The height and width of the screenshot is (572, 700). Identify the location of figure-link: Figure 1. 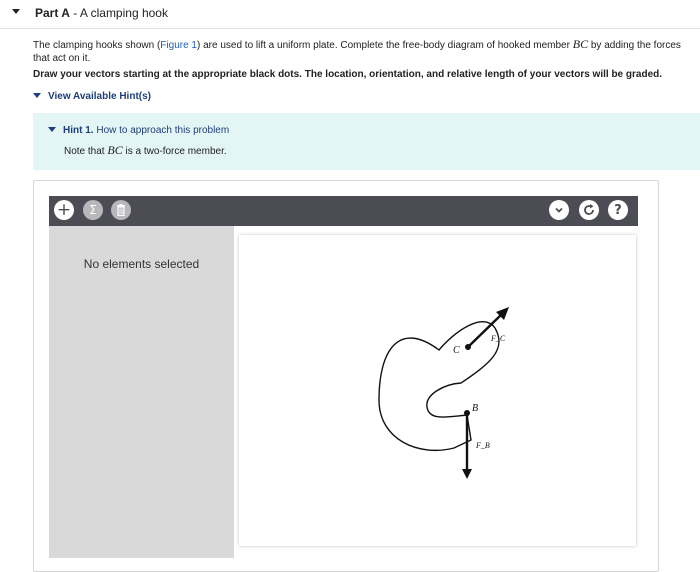
(178, 45).